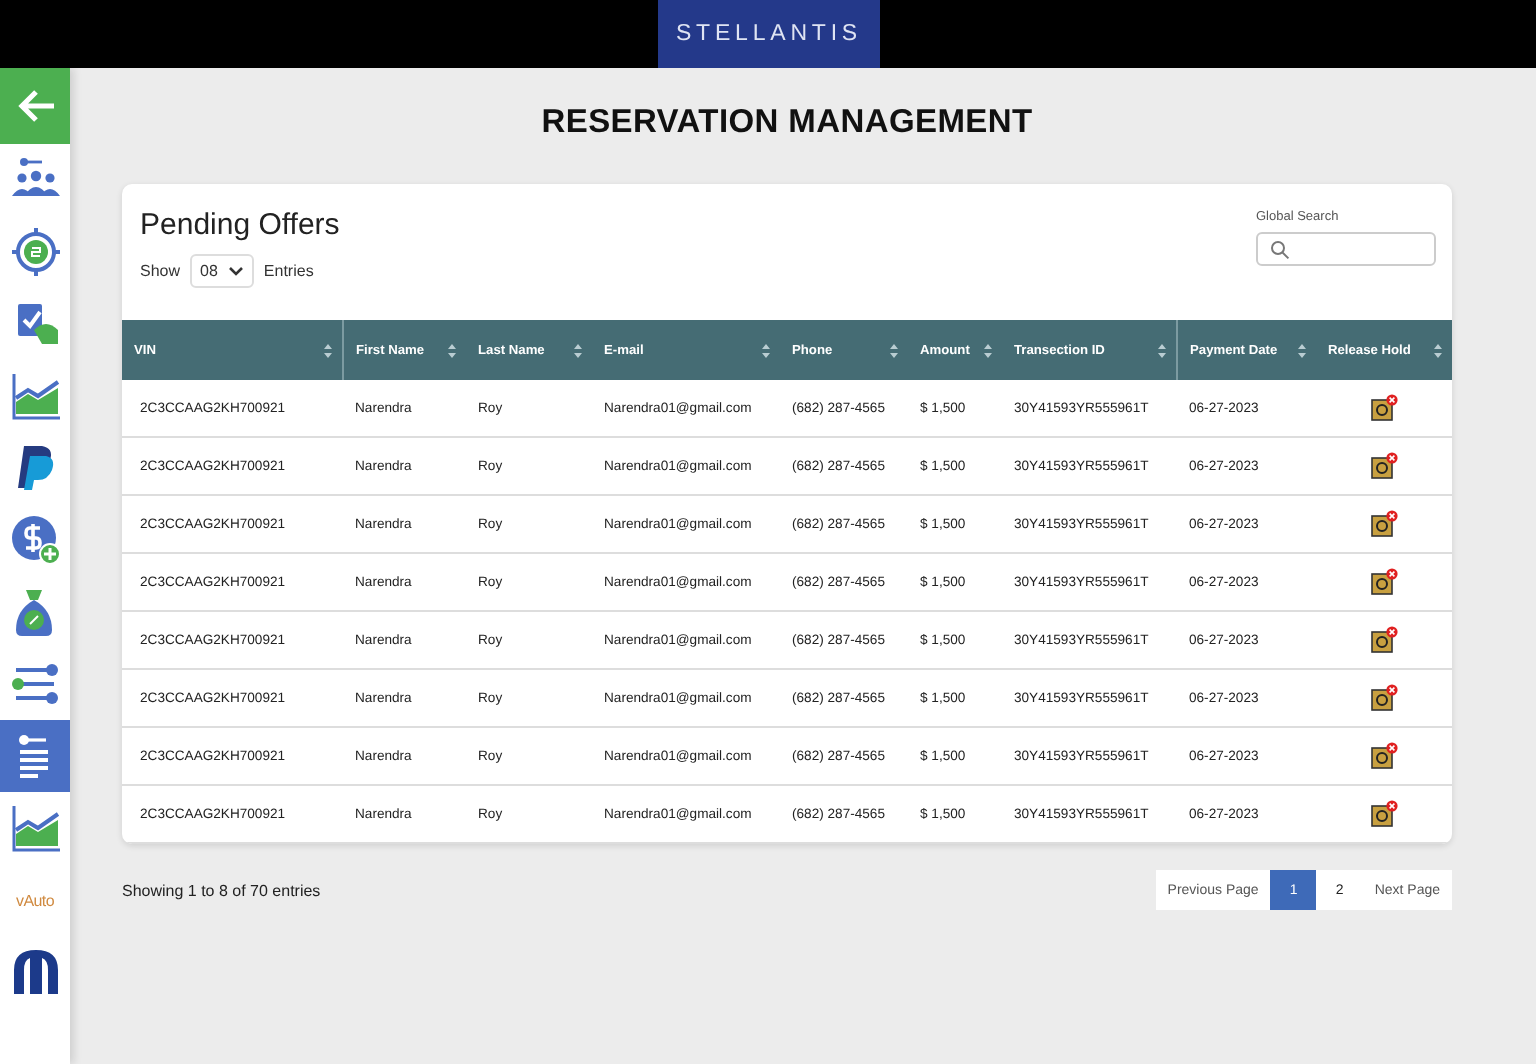 The image size is (1536, 1064). I want to click on arrow-left-icon, so click(35, 106).